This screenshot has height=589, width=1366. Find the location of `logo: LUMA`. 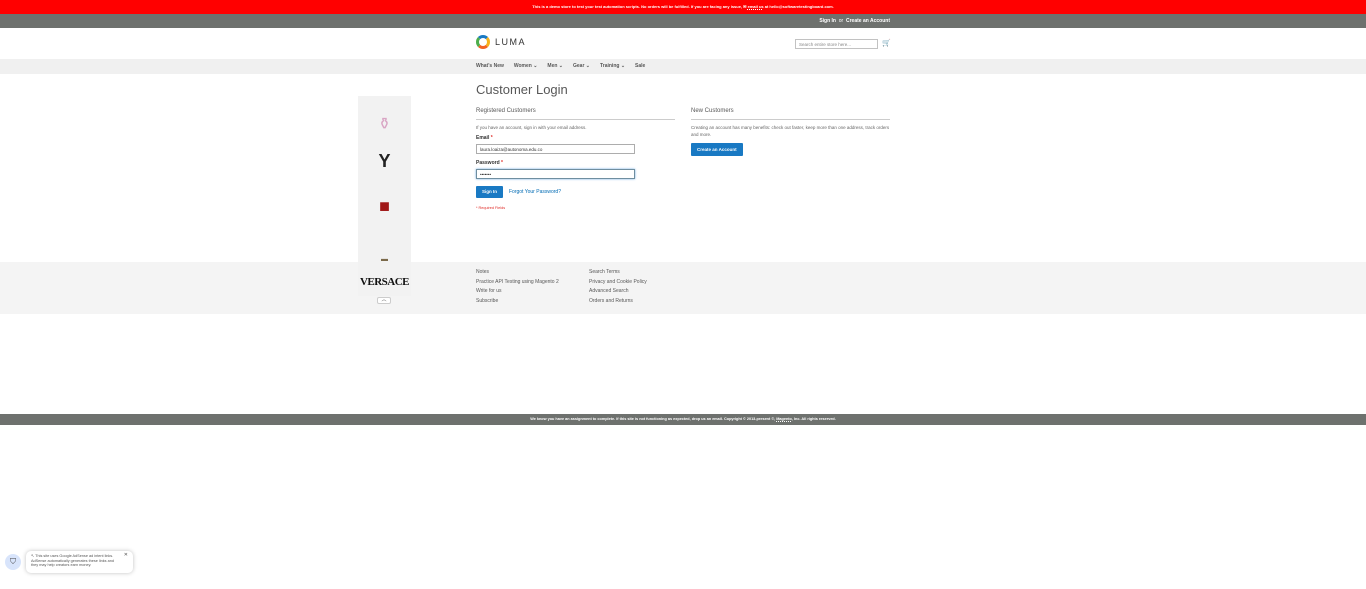

logo: LUMA is located at coordinates (501, 42).